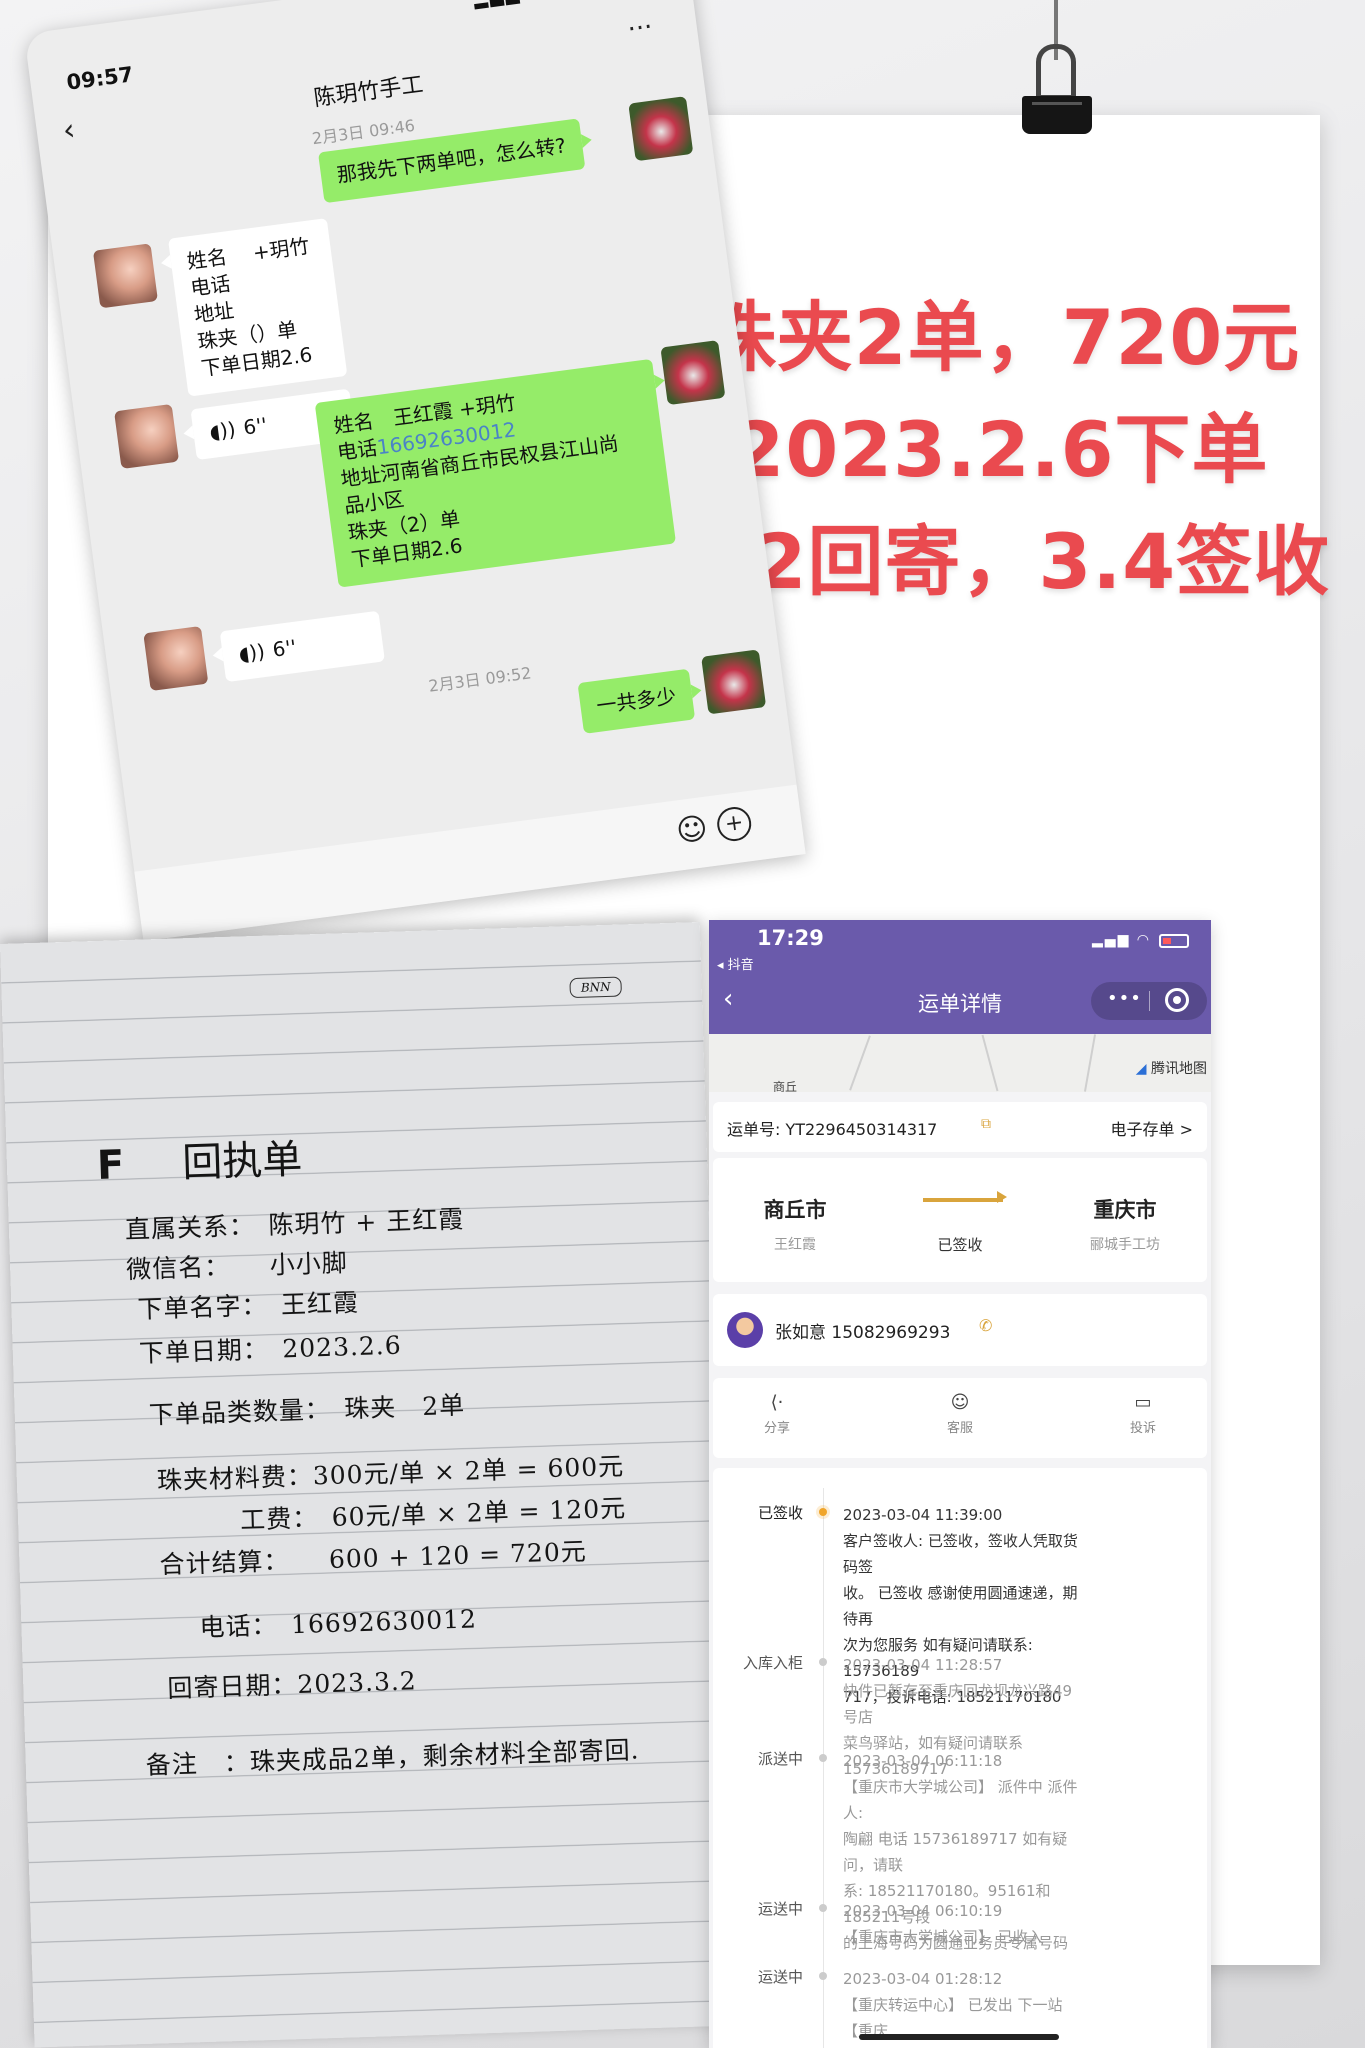 The height and width of the screenshot is (2048, 1365). I want to click on receipt-line: 备注 ：珠夹成品2单，剩余材料全部寄回., so click(392, 1757).